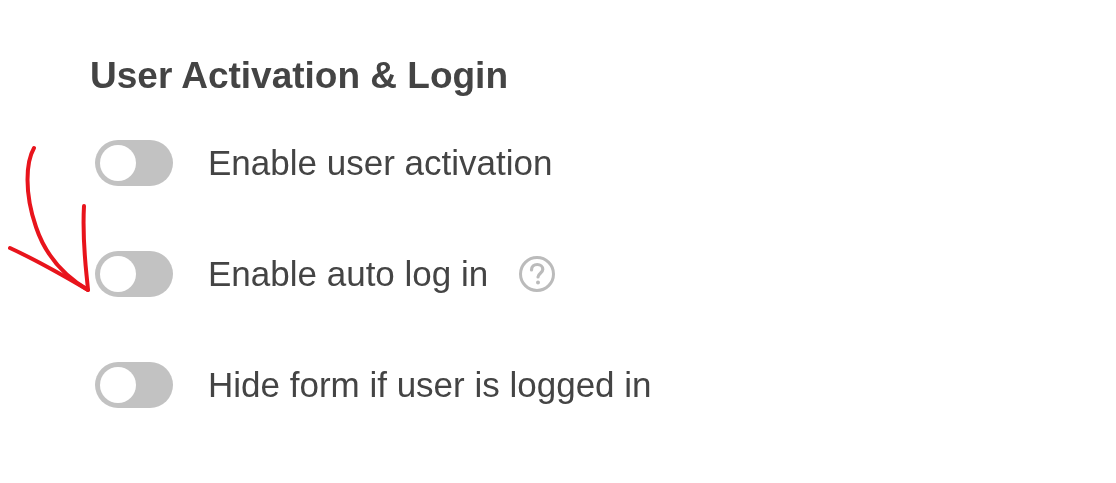 Image resolution: width=1116 pixels, height=483 pixels. What do you see at coordinates (380, 163) in the screenshot?
I see `setting-label: Enable user activation` at bounding box center [380, 163].